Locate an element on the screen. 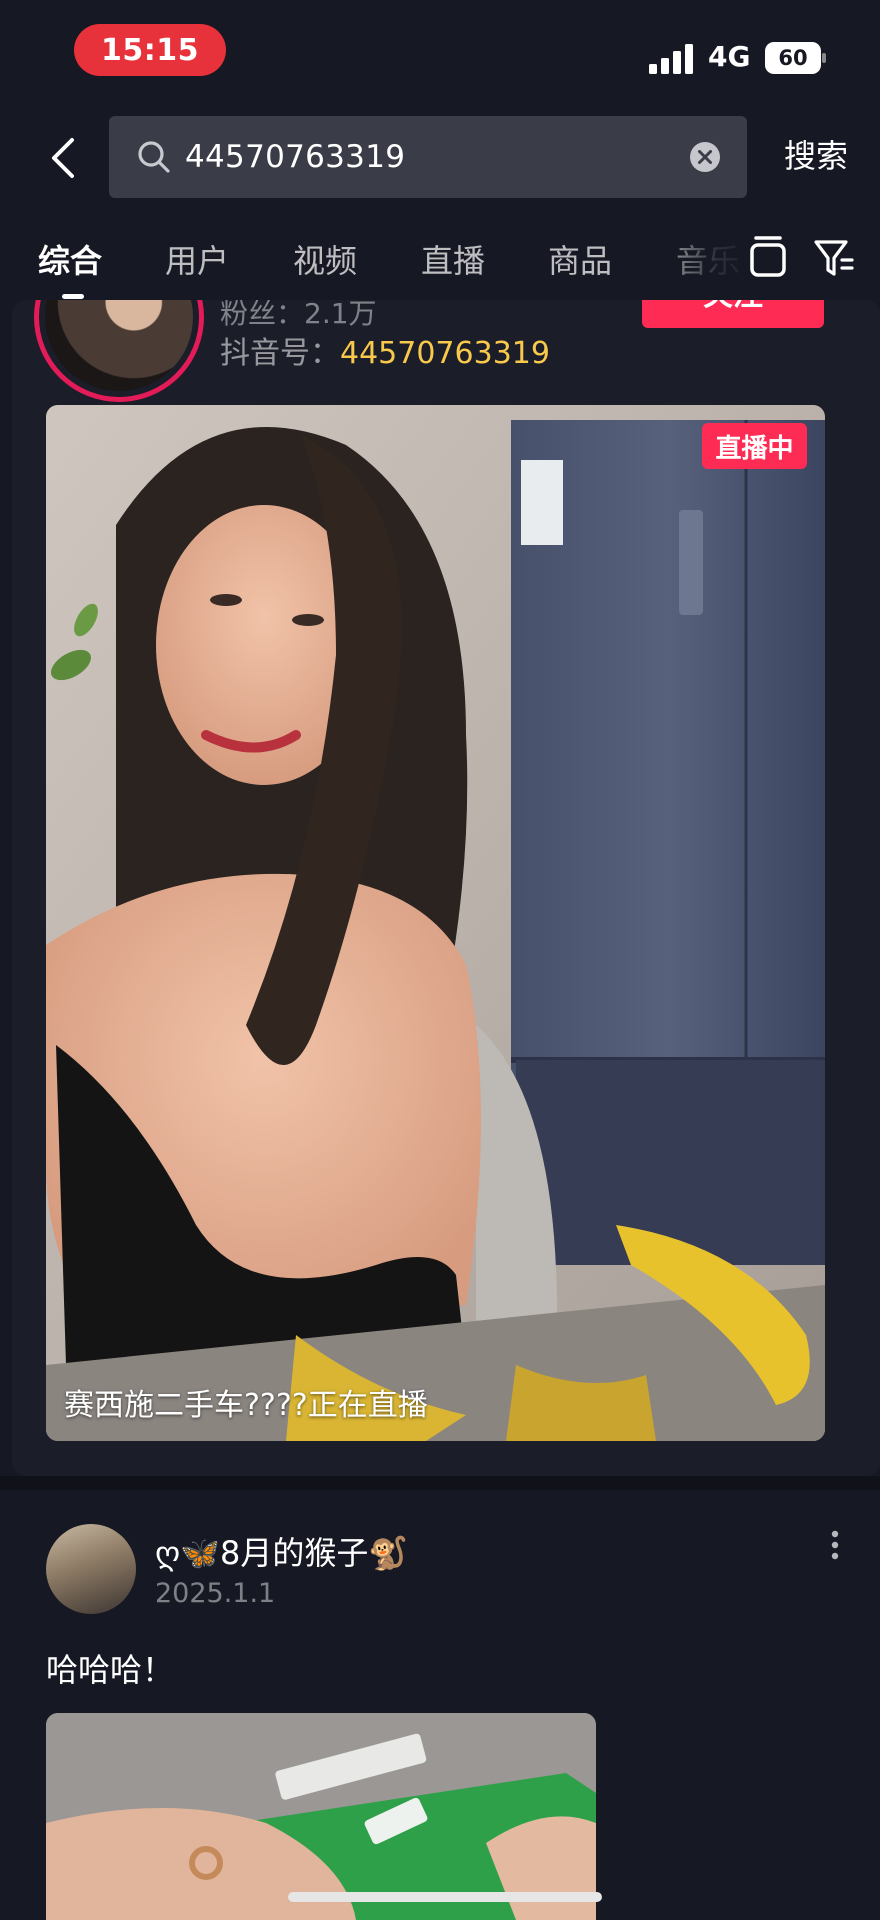 The image size is (880, 1920). post-thumbnail-image is located at coordinates (321, 1816).